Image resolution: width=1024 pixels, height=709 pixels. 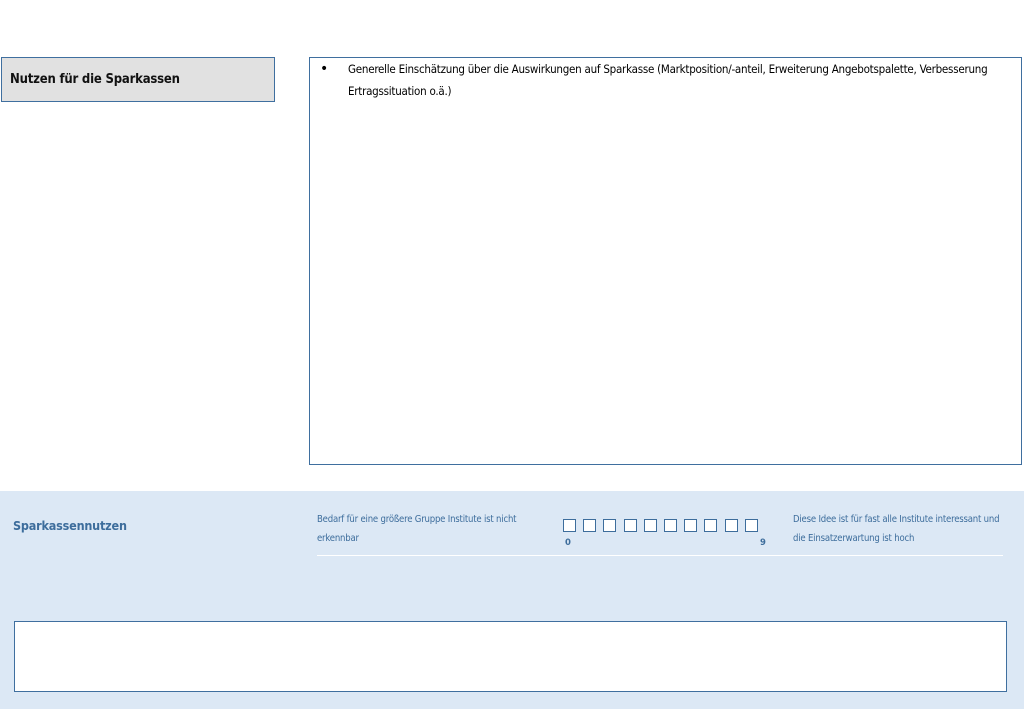 What do you see at coordinates (510, 656) in the screenshot?
I see `comment-input` at bounding box center [510, 656].